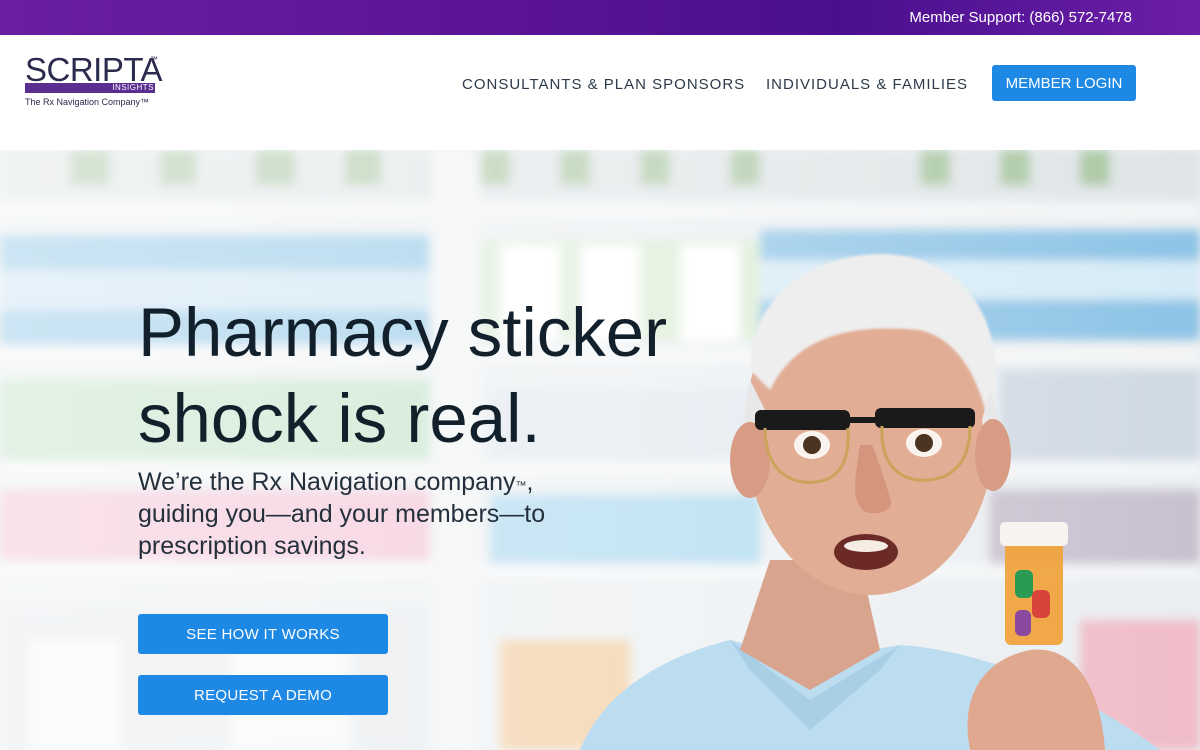 Image resolution: width=1200 pixels, height=750 pixels. What do you see at coordinates (263, 695) in the screenshot?
I see `request-a-demo-button: REQUEST A DEMO` at bounding box center [263, 695].